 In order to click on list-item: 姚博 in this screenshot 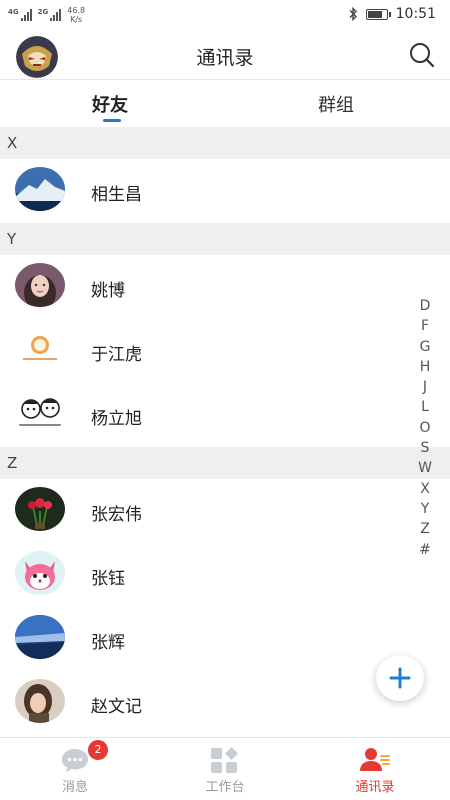, I will do `click(225, 287)`.